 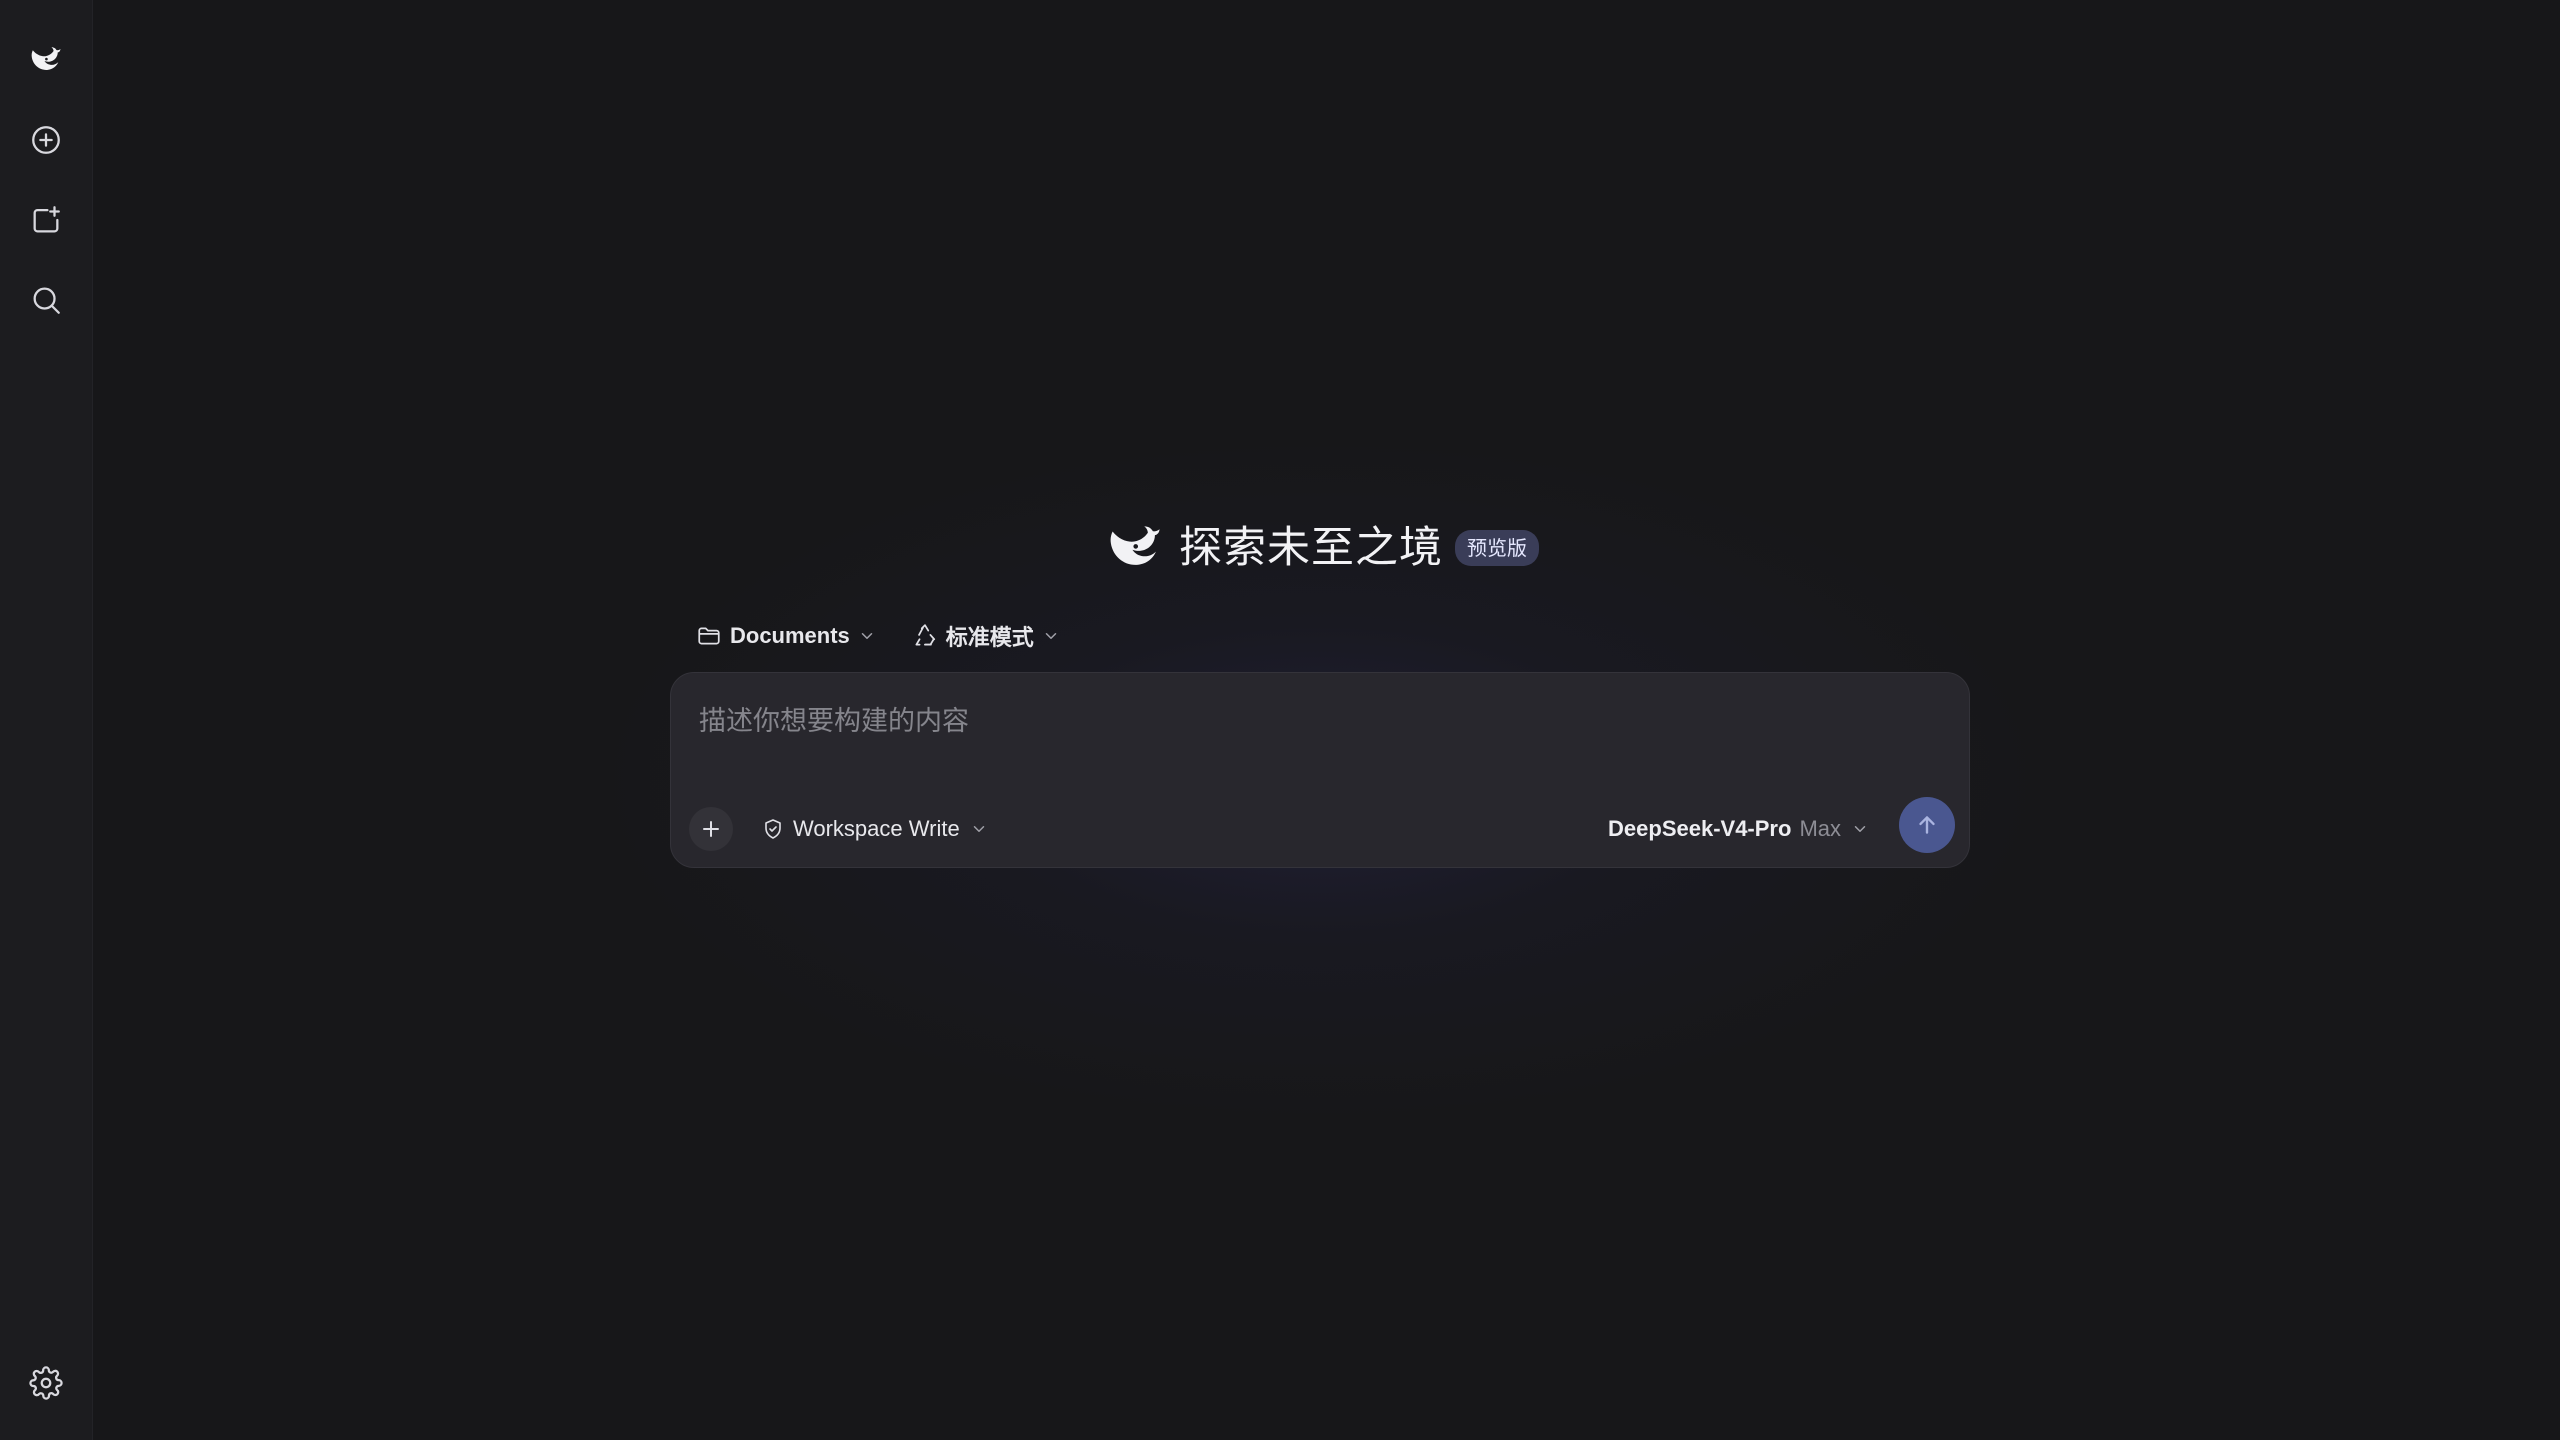 I want to click on arrow-up-icon, so click(x=1927, y=825).